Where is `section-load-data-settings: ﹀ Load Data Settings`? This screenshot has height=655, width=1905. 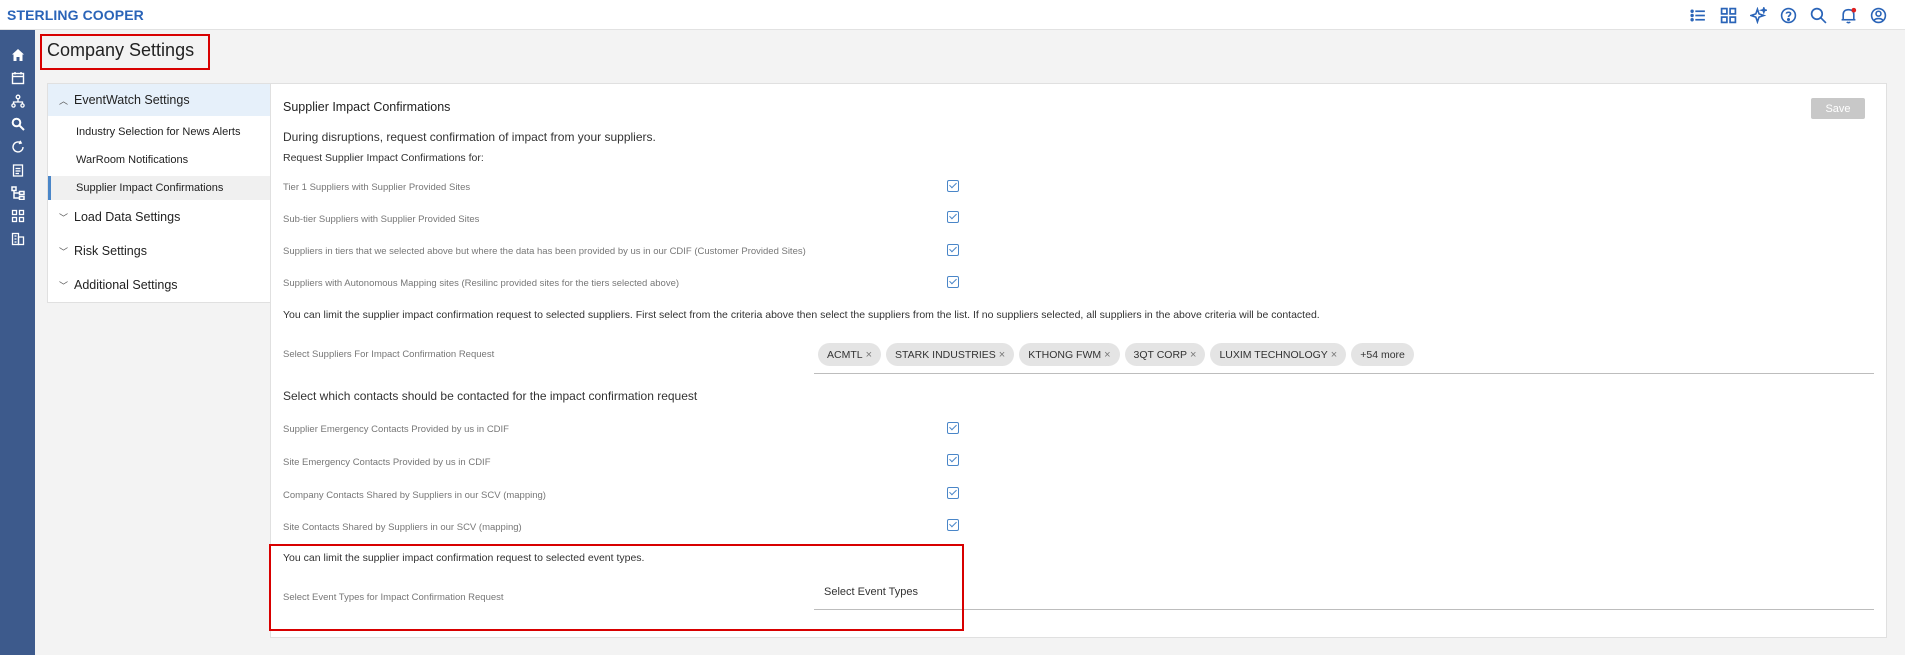
section-load-data-settings: ﹀ Load Data Settings is located at coordinates (169, 217).